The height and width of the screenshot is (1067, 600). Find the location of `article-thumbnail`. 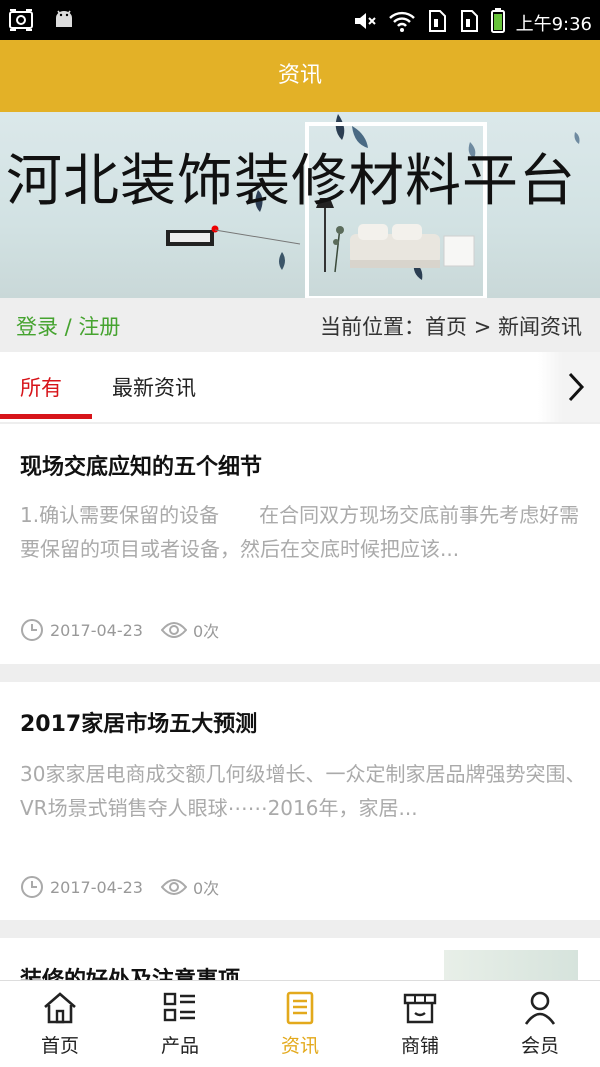

article-thumbnail is located at coordinates (511, 965).